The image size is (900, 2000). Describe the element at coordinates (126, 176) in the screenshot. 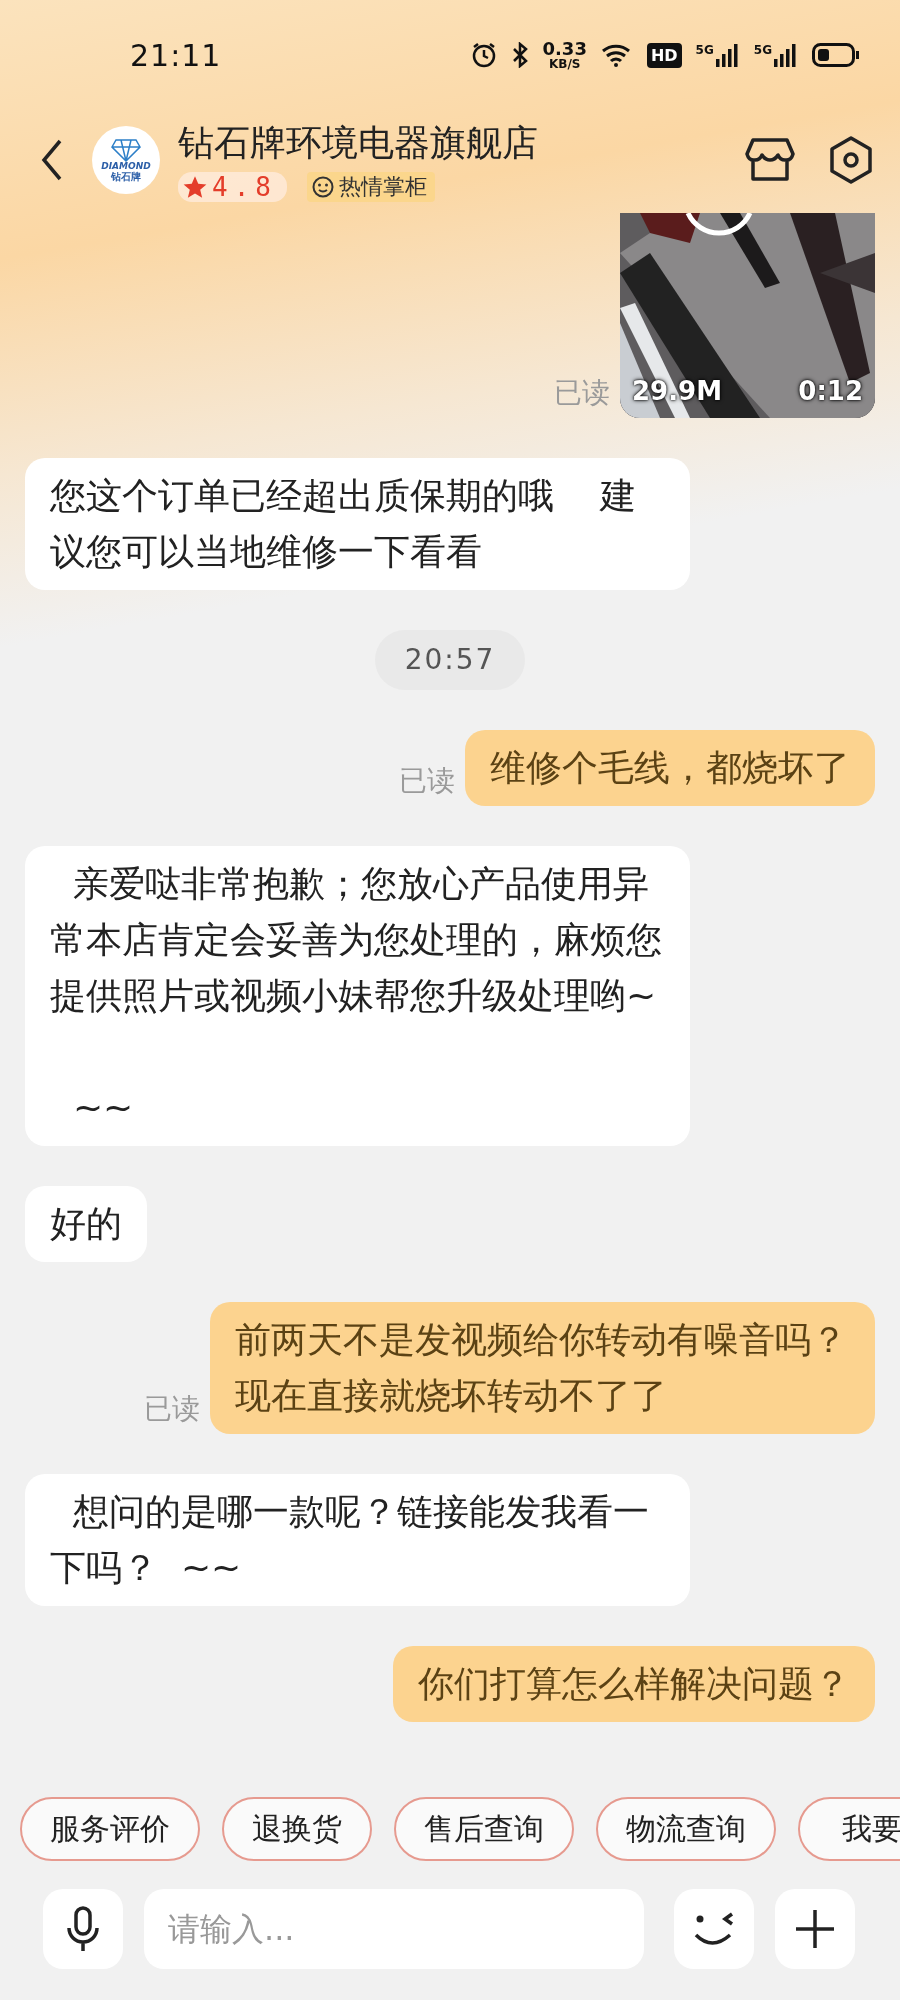

I see `logo-text: 钻石牌` at that location.